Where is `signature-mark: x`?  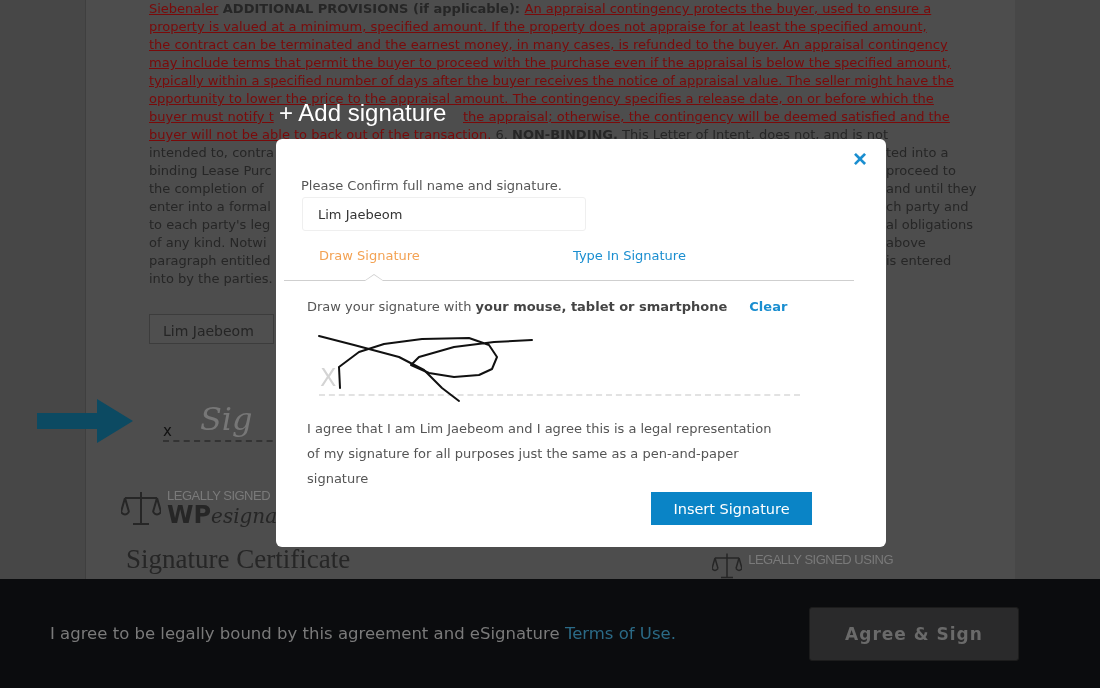
signature-mark: x is located at coordinates (167, 431).